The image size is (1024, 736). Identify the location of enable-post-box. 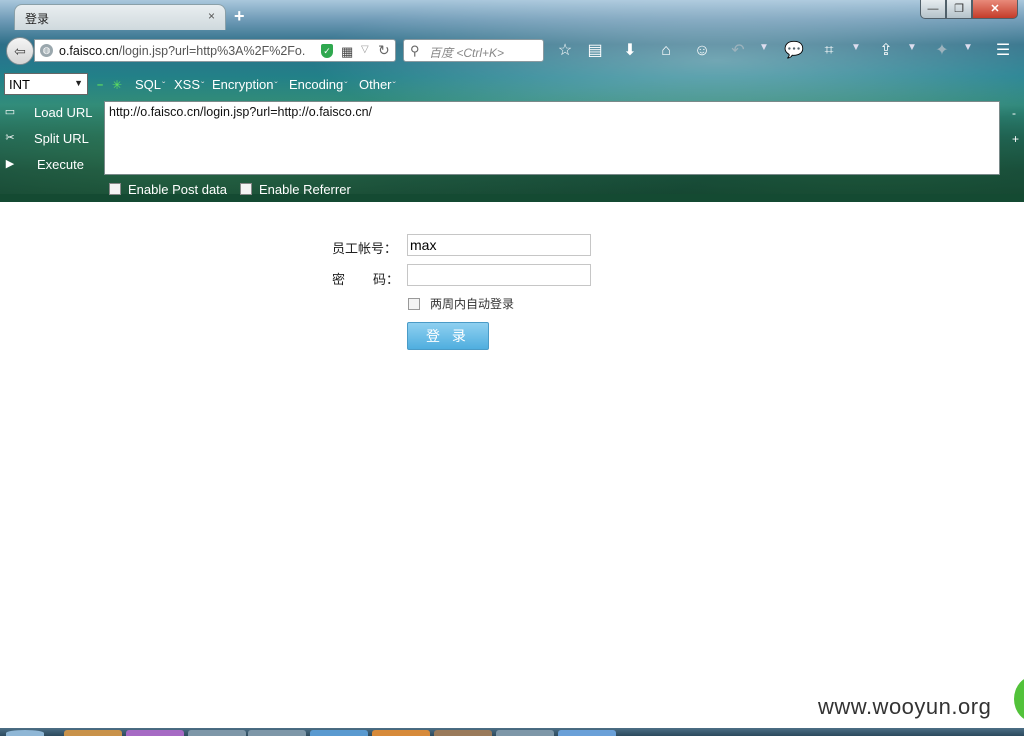
(115, 189).